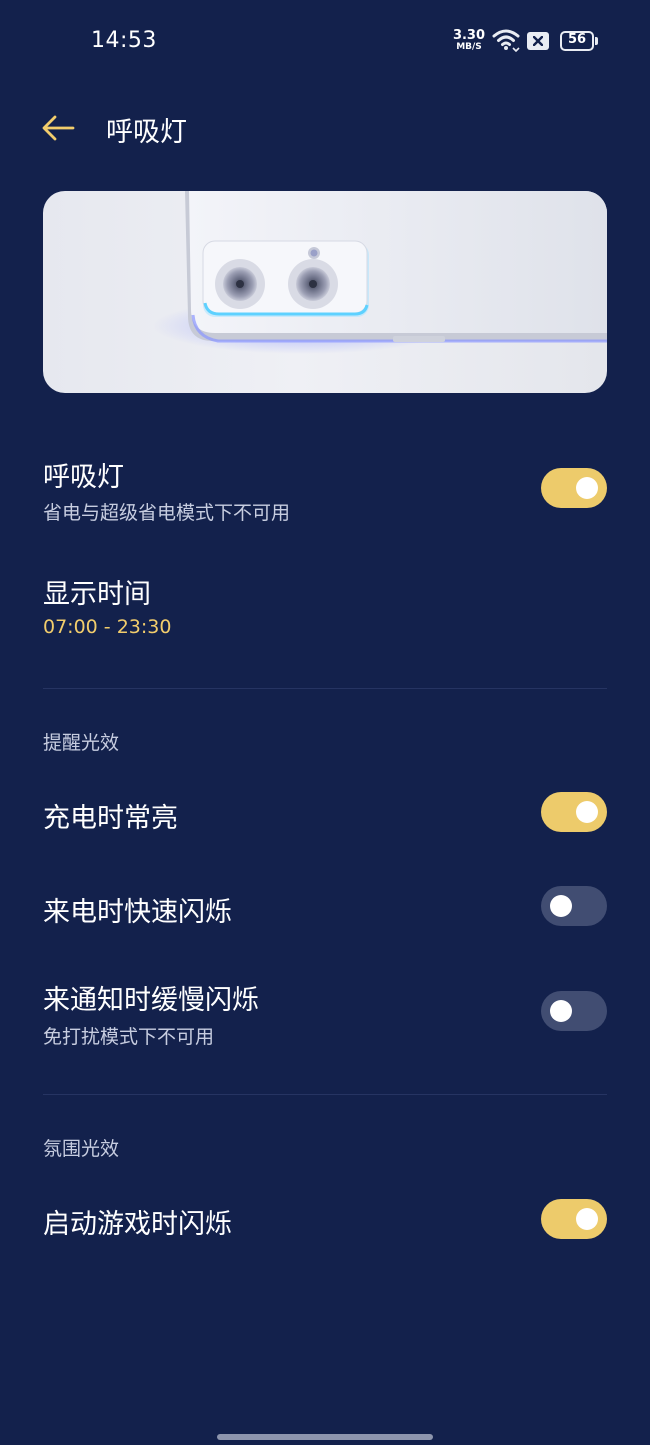 The height and width of the screenshot is (1445, 650). What do you see at coordinates (574, 812) in the screenshot?
I see `charging-light-toggle` at bounding box center [574, 812].